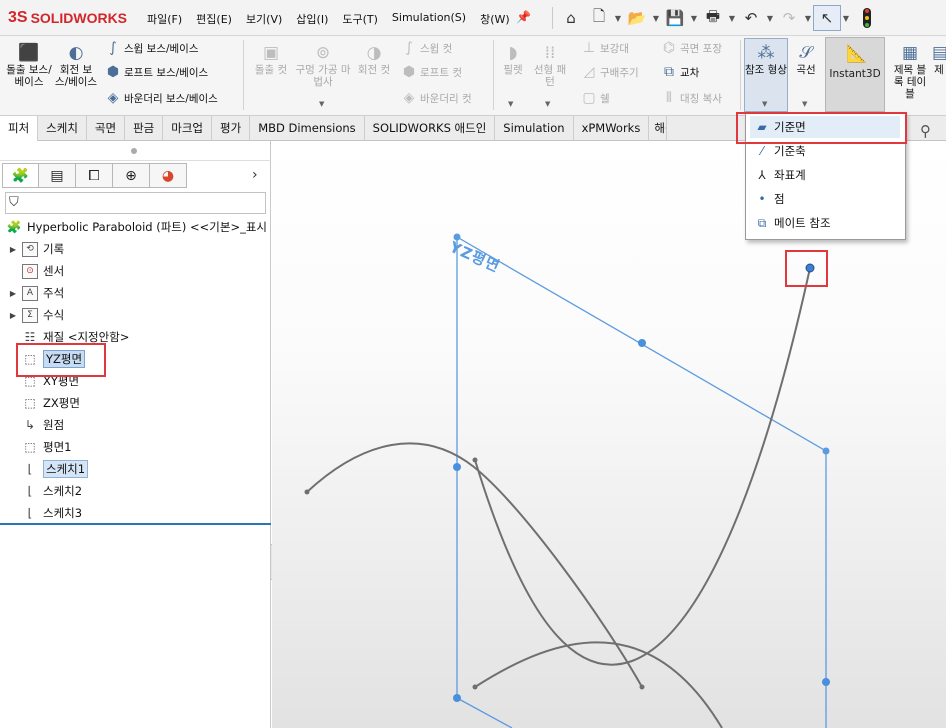 The width and height of the screenshot is (946, 728). I want to click on select-cursor-icon: ↖, so click(827, 18).